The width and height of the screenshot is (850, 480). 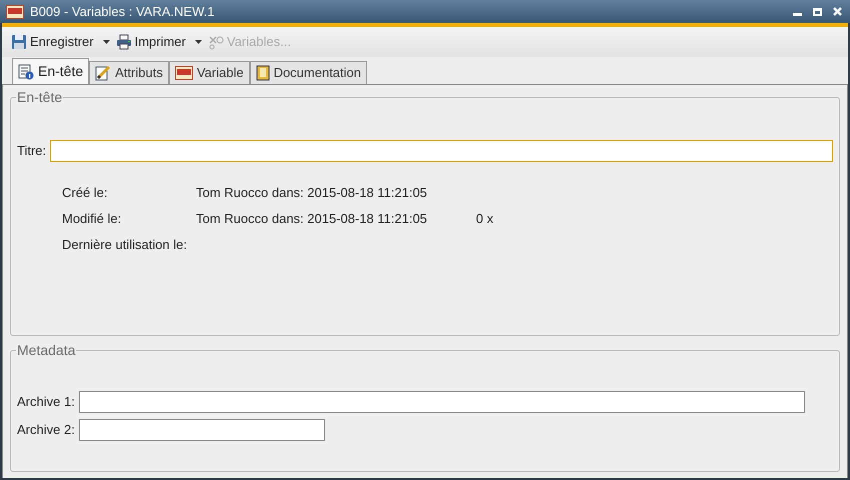 I want to click on pencil-document-icon, so click(x=103, y=73).